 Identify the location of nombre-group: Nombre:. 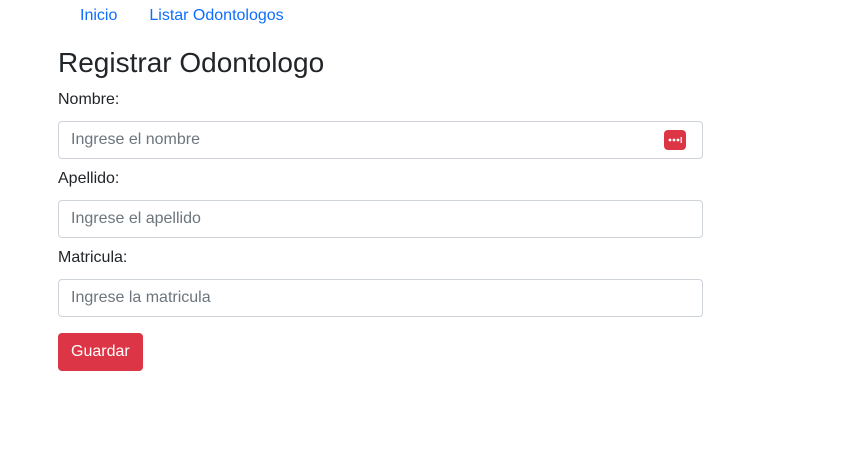
(380, 124).